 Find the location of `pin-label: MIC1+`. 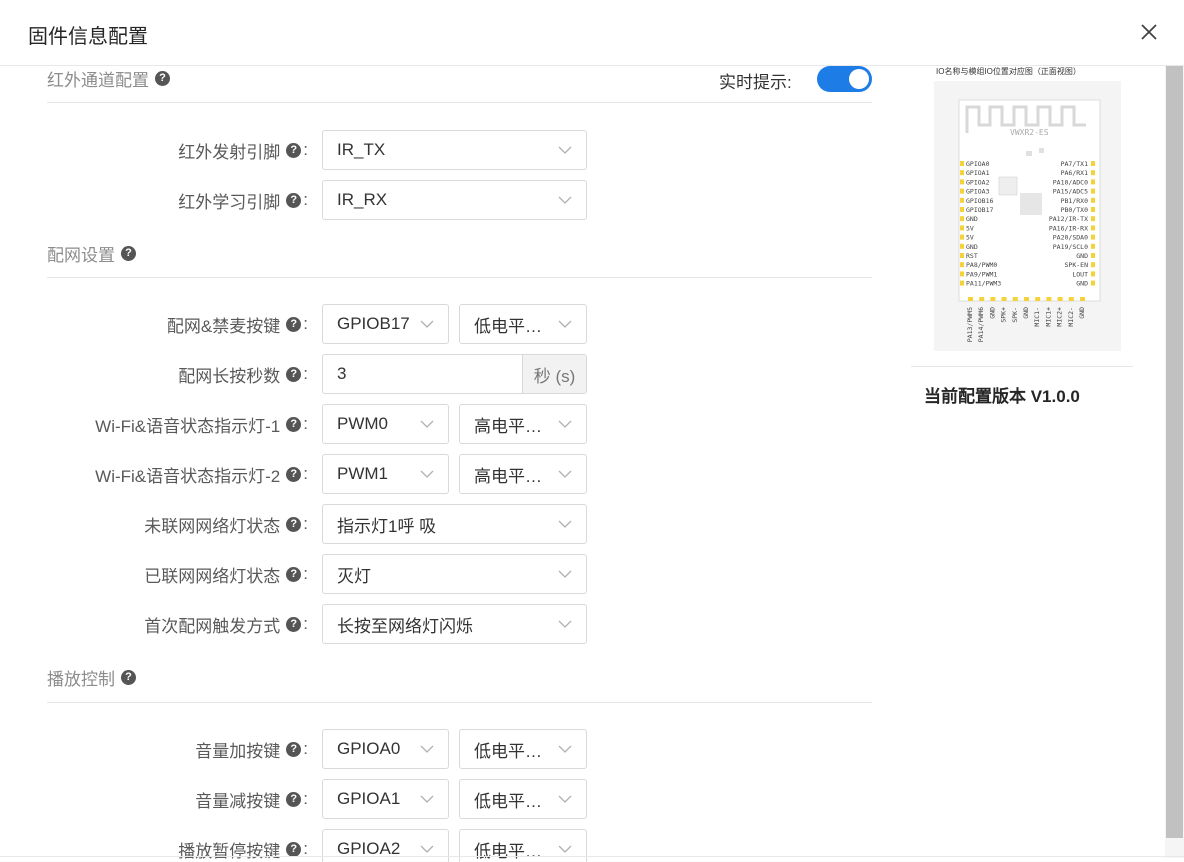

pin-label: MIC1+ is located at coordinates (1048, 317).